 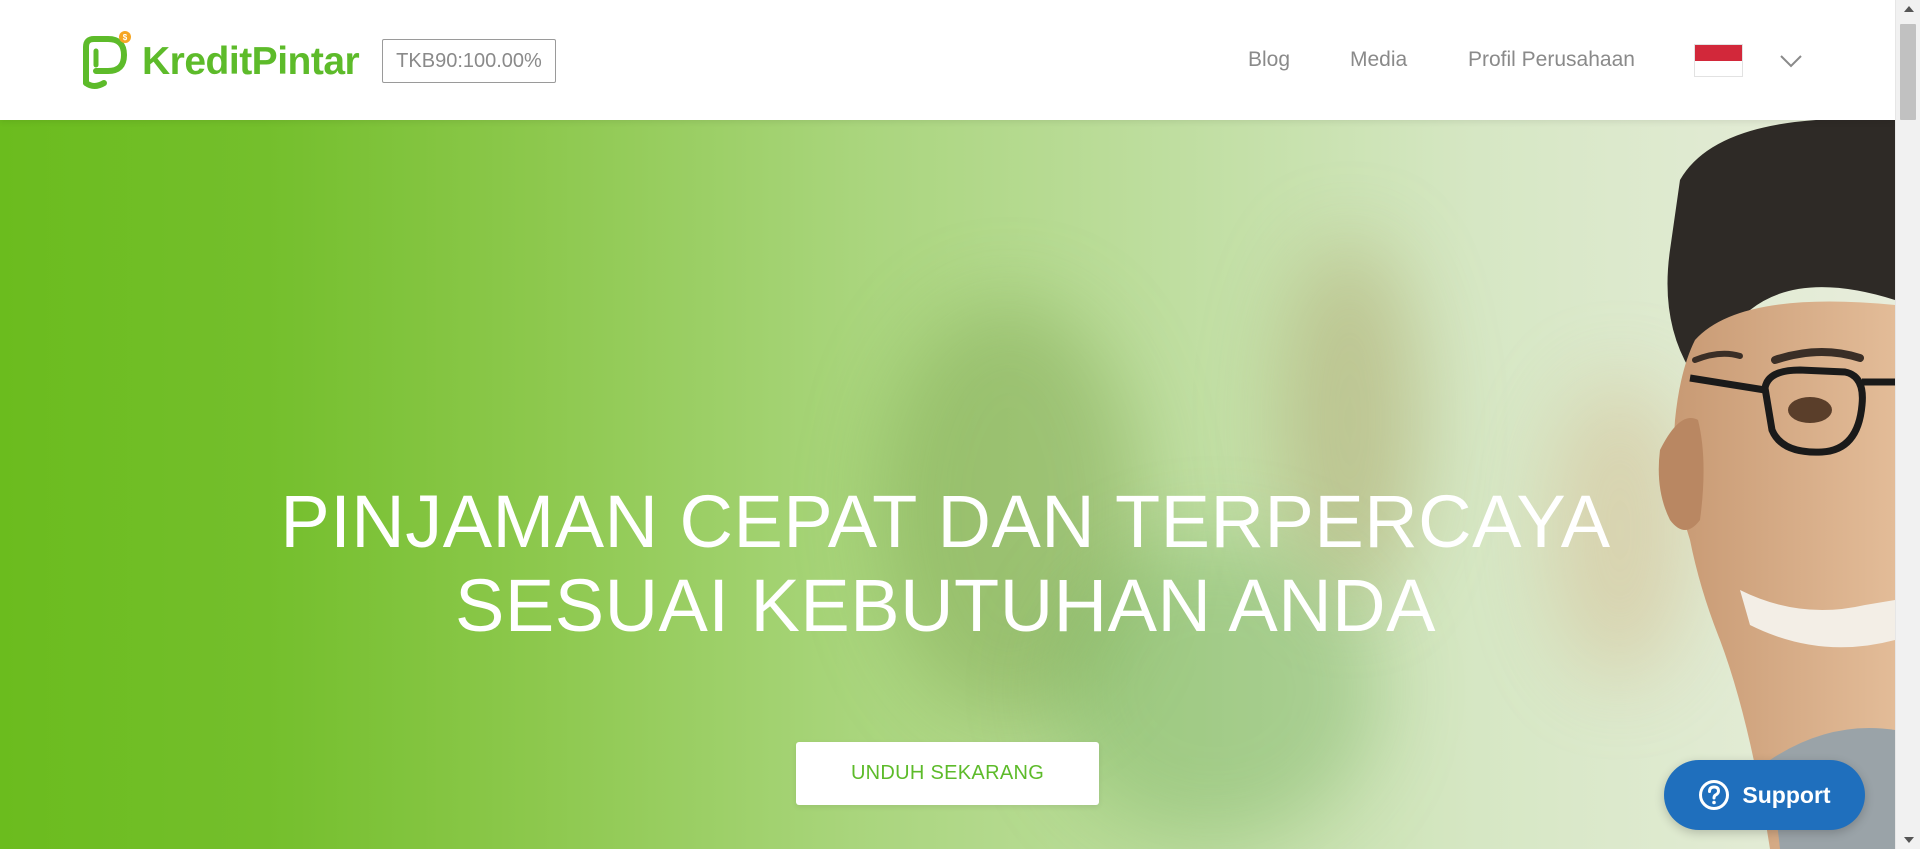 I want to click on brand-logo: $ KreditPintar, so click(x=218, y=62).